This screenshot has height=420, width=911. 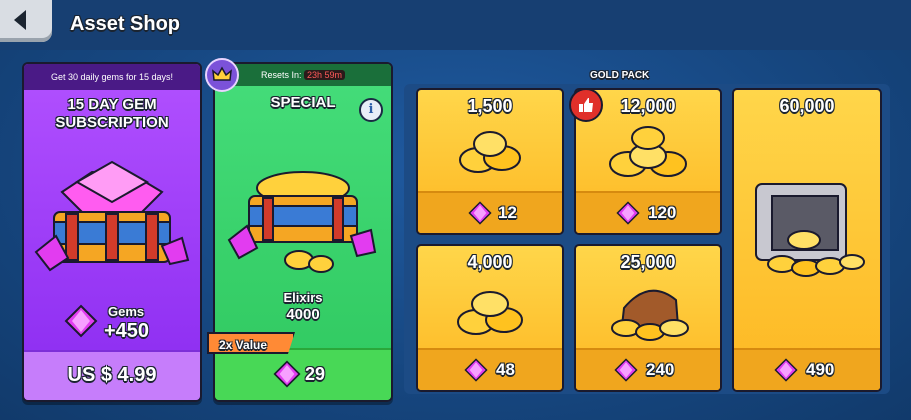 I want to click on gold-card-1500: 1,500 12, so click(x=490, y=161).